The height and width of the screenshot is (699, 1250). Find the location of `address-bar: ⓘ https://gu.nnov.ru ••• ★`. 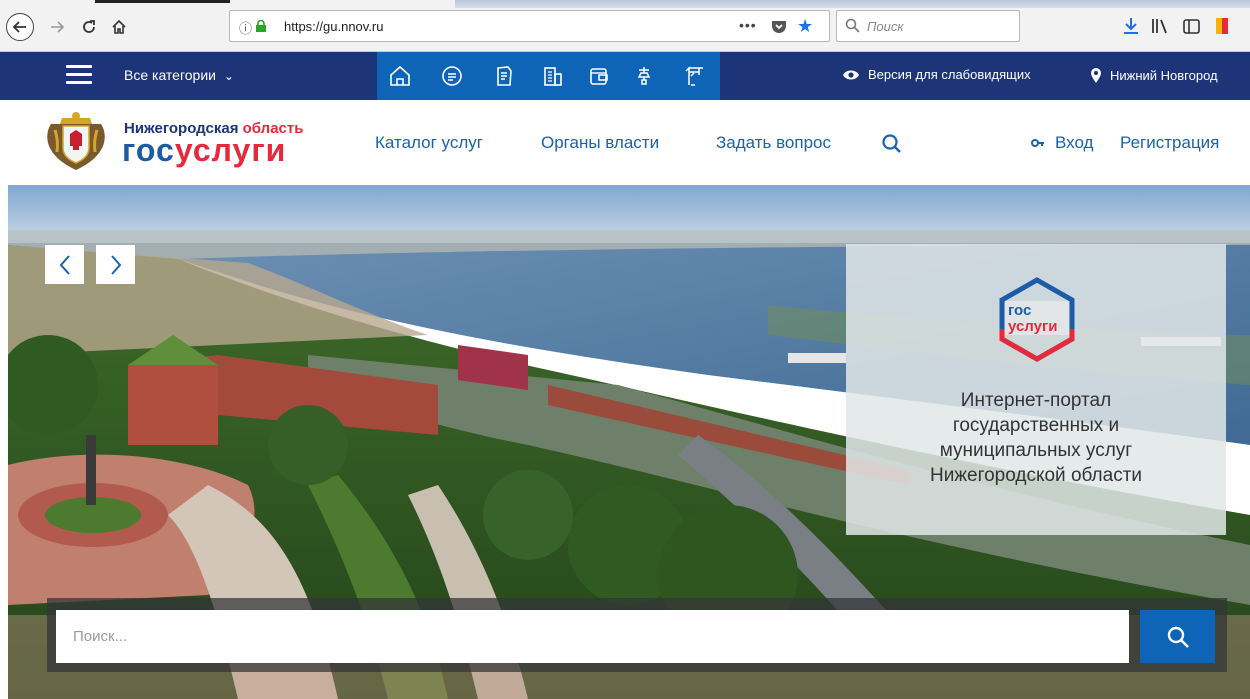

address-bar: ⓘ https://gu.nnov.ru ••• ★ is located at coordinates (529, 26).